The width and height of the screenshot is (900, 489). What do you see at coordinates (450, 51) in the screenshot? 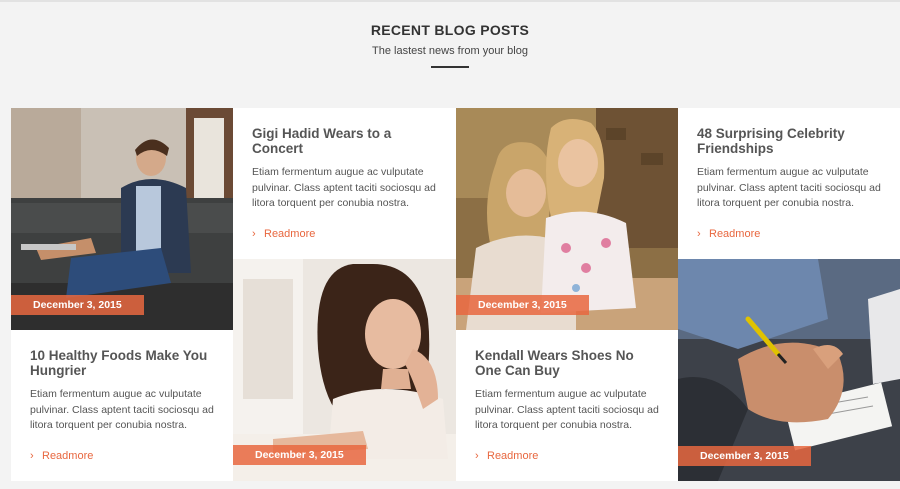
I see `section-subtitle: The lastest news from your blog` at bounding box center [450, 51].